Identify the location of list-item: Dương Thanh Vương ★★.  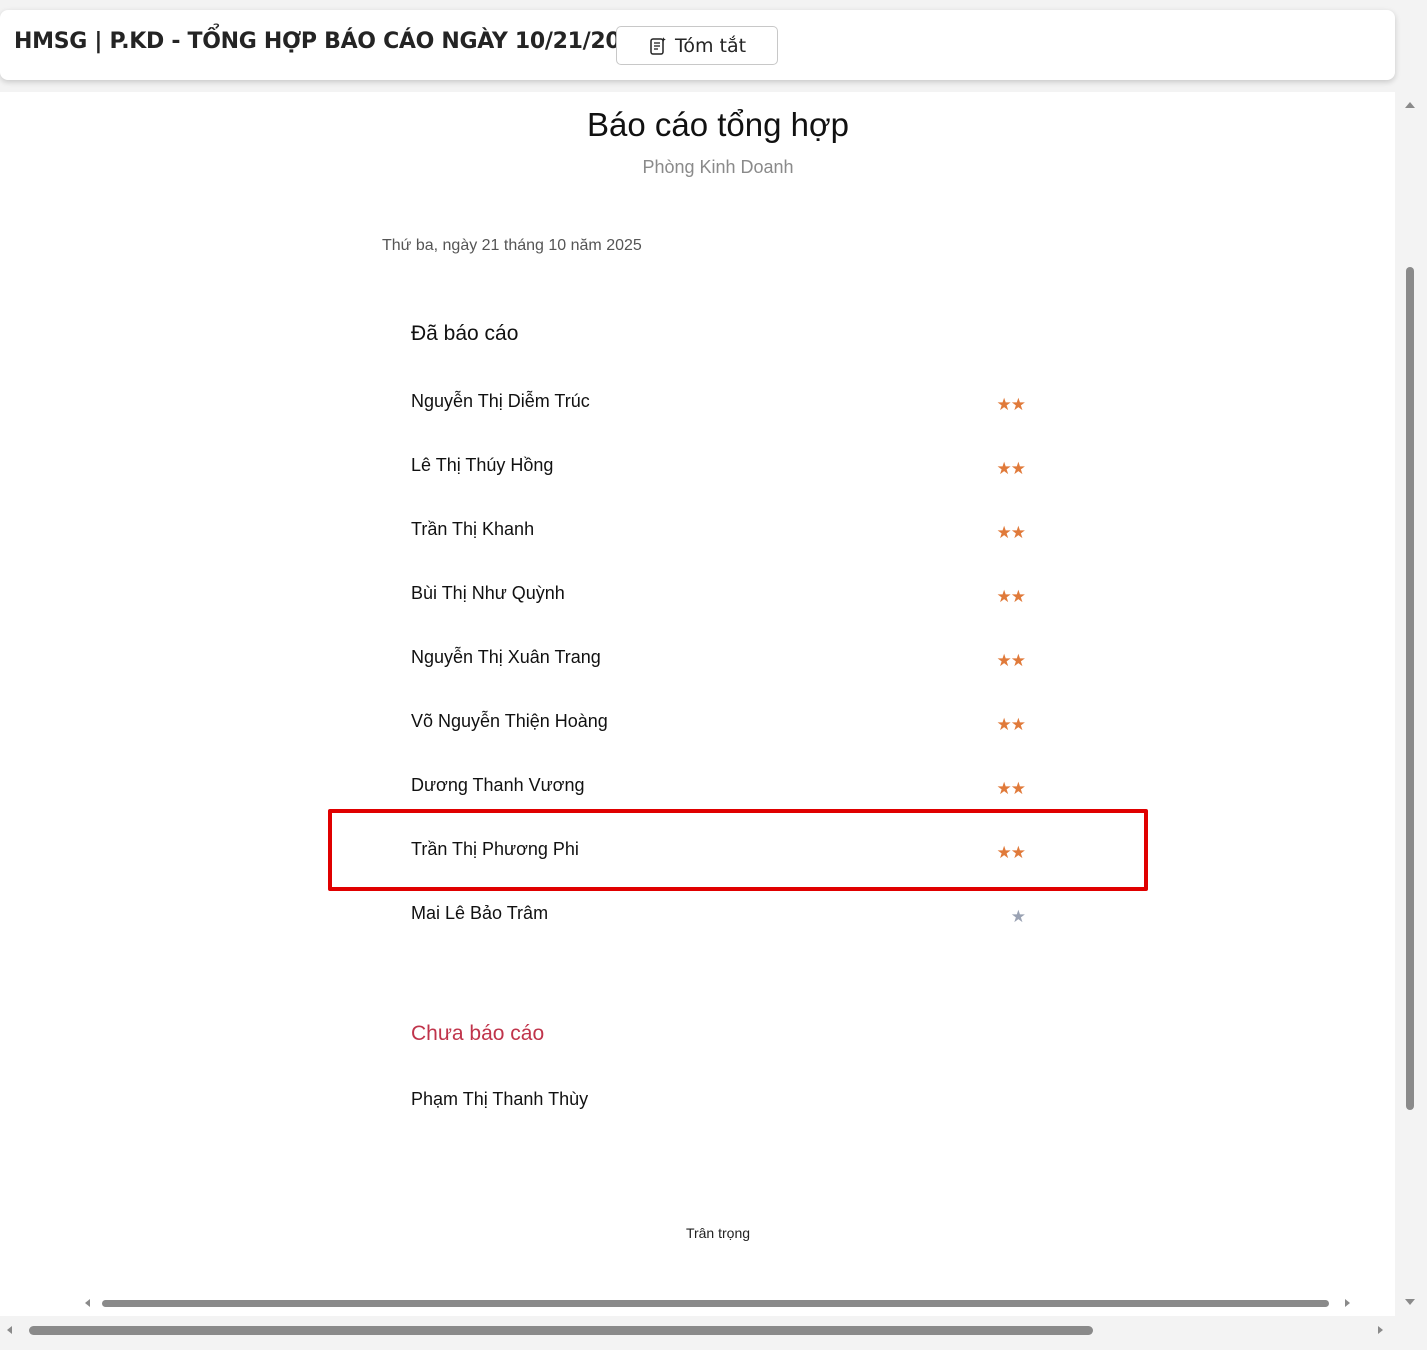
(719, 788).